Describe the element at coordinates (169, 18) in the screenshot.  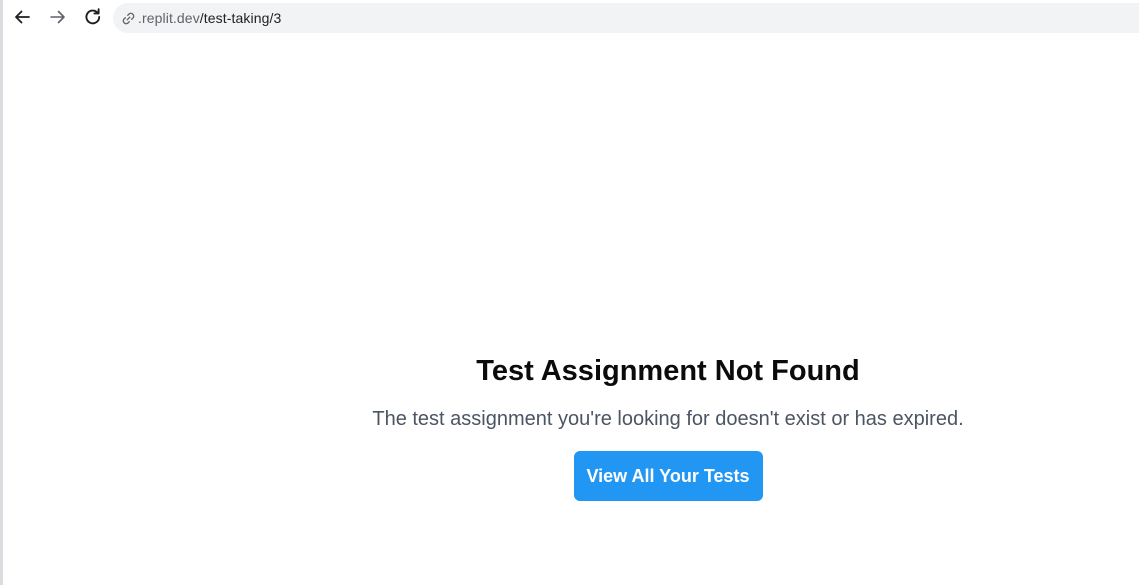
I see `url-domain: .replit.dev` at that location.